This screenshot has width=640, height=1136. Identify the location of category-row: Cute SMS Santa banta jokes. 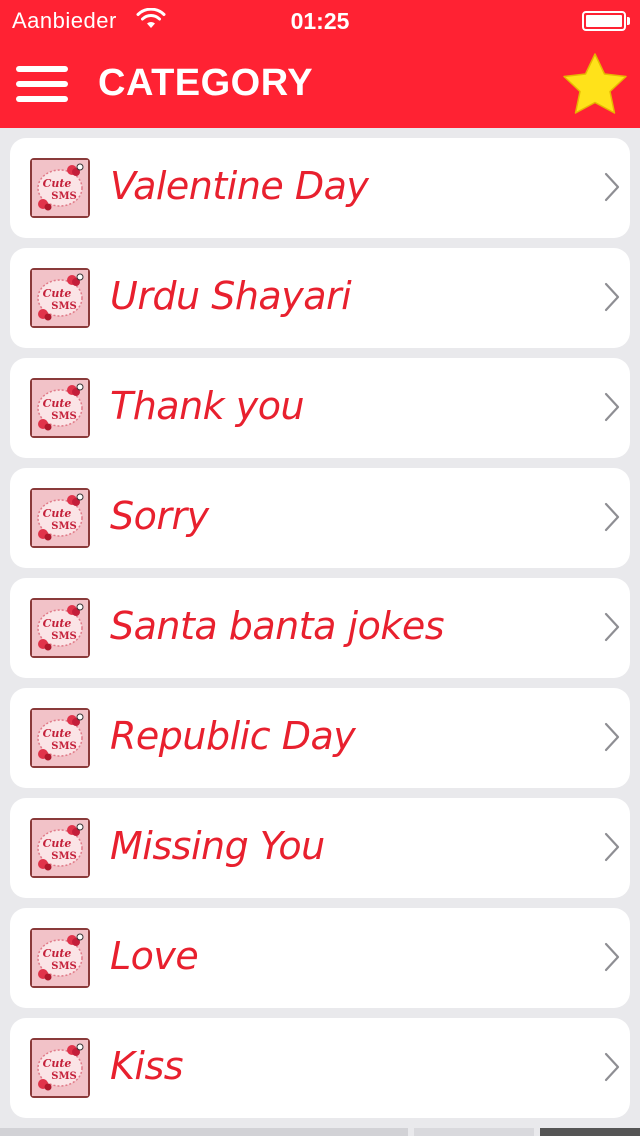
(320, 628).